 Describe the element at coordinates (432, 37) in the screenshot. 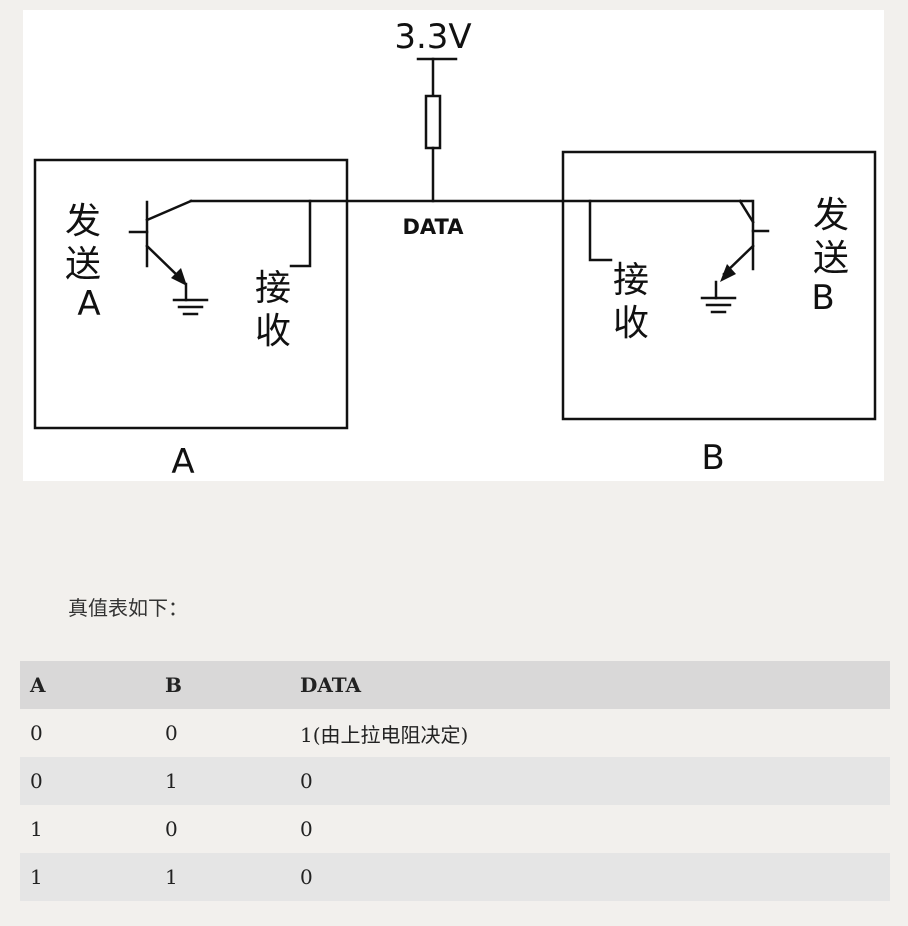

I see `vcc-label: 3.3V` at that location.